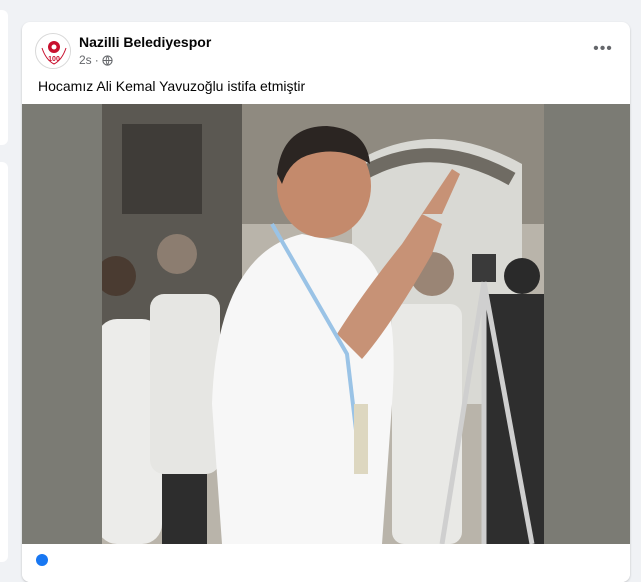  What do you see at coordinates (145, 42) in the screenshot?
I see `author-name: Nazilli Belediyespor` at bounding box center [145, 42].